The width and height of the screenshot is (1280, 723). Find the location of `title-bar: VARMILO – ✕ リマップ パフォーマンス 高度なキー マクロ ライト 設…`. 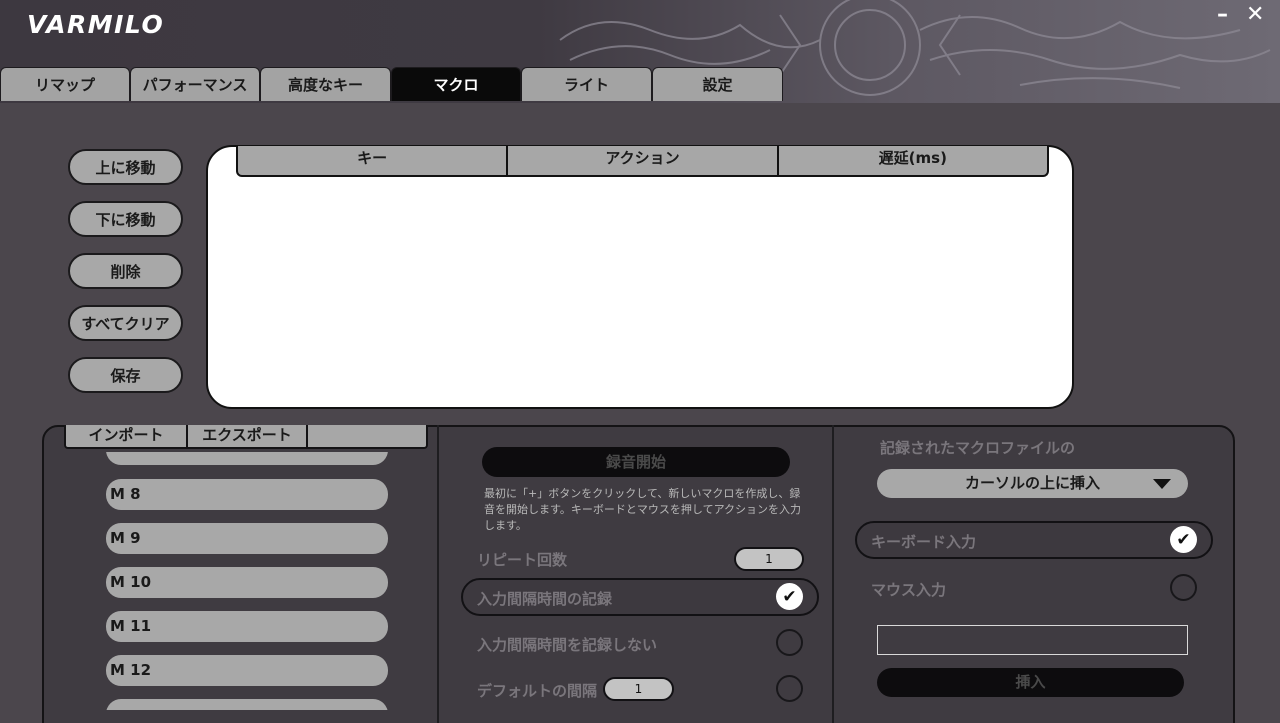

title-bar: VARMILO – ✕ リマップ パフォーマンス 高度なキー マクロ ライト 設… is located at coordinates (640, 51).